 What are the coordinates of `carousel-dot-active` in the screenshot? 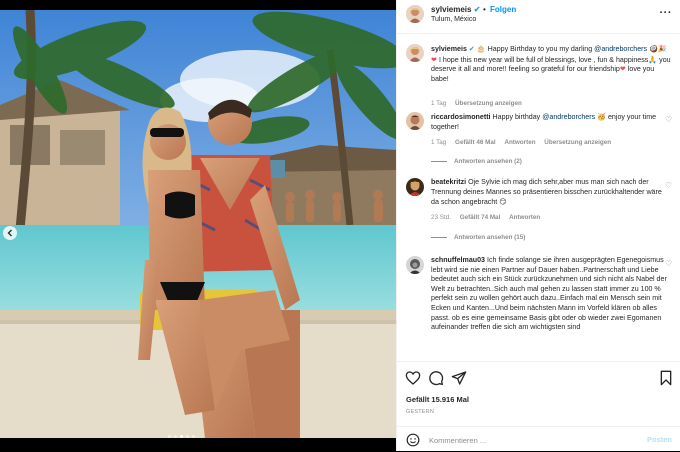 It's located at (181, 436).